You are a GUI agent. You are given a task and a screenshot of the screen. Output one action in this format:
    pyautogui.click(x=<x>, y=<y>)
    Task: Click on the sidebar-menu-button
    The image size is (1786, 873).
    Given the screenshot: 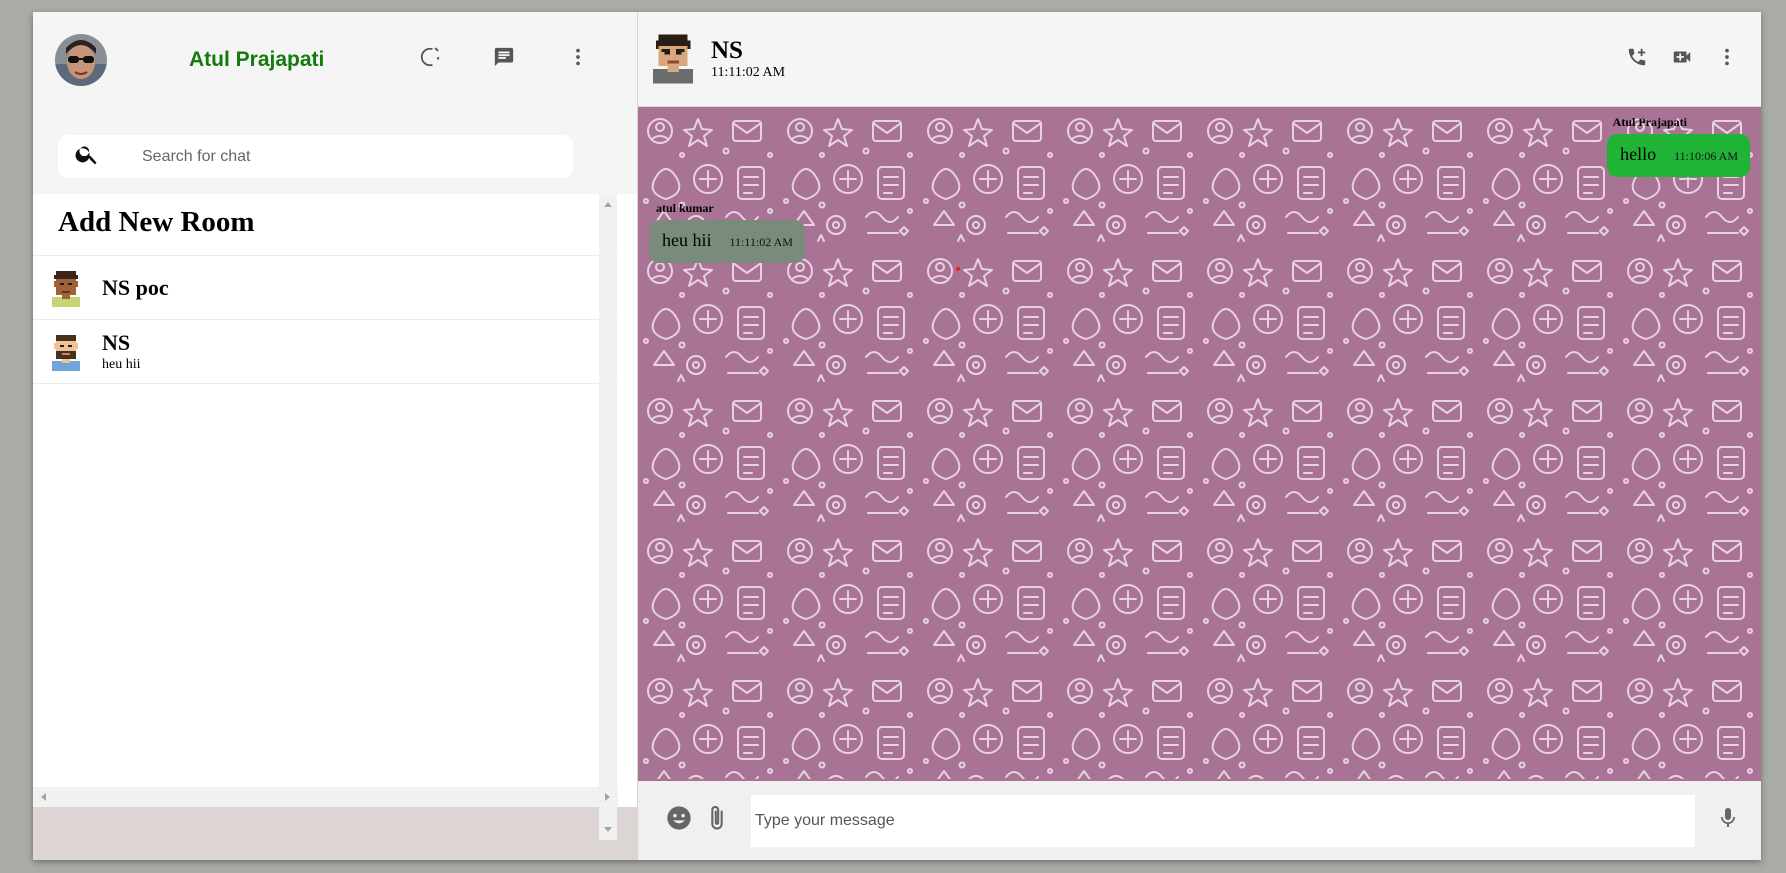 What is the action you would take?
    pyautogui.click(x=578, y=60)
    